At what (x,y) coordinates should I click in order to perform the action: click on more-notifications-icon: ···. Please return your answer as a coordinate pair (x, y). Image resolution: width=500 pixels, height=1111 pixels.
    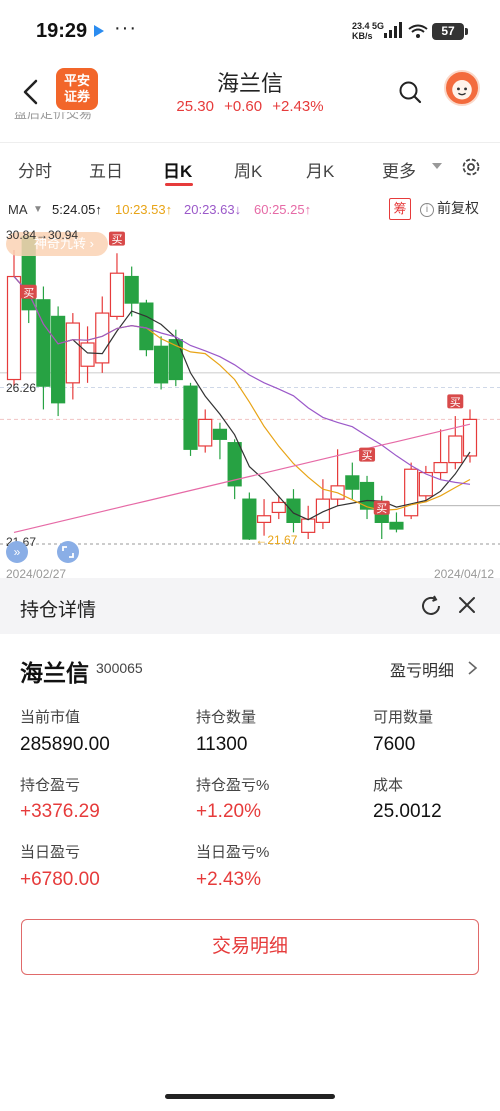
    Looking at the image, I should click on (125, 28).